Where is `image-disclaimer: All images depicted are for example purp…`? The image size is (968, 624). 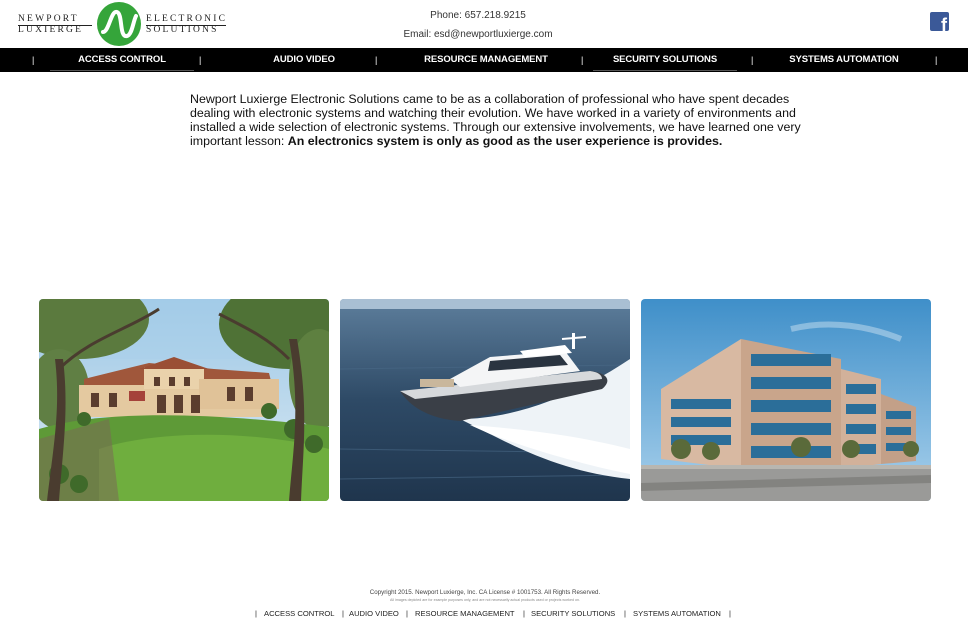
image-disclaimer: All images depicted are for example purp… is located at coordinates (485, 600).